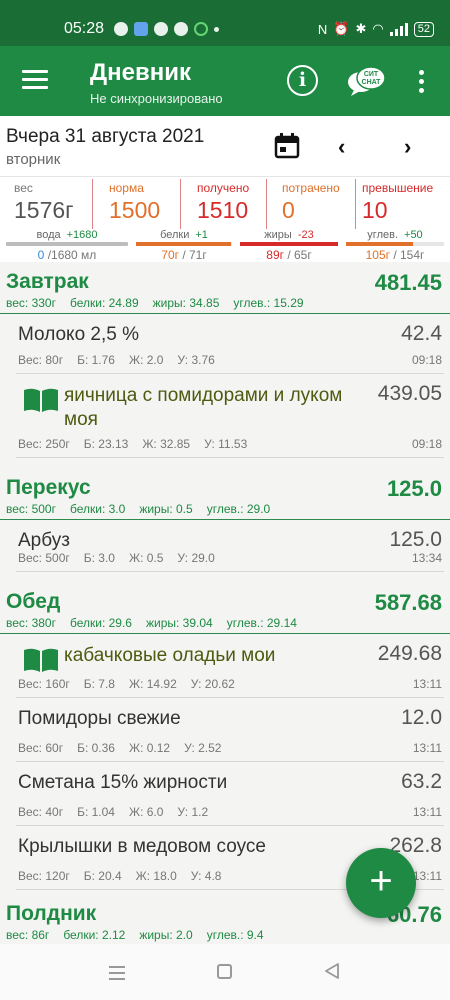 The height and width of the screenshot is (1000, 450). Describe the element at coordinates (149, 748) in the screenshot. I see `food-fat: Ж: 0.12` at that location.